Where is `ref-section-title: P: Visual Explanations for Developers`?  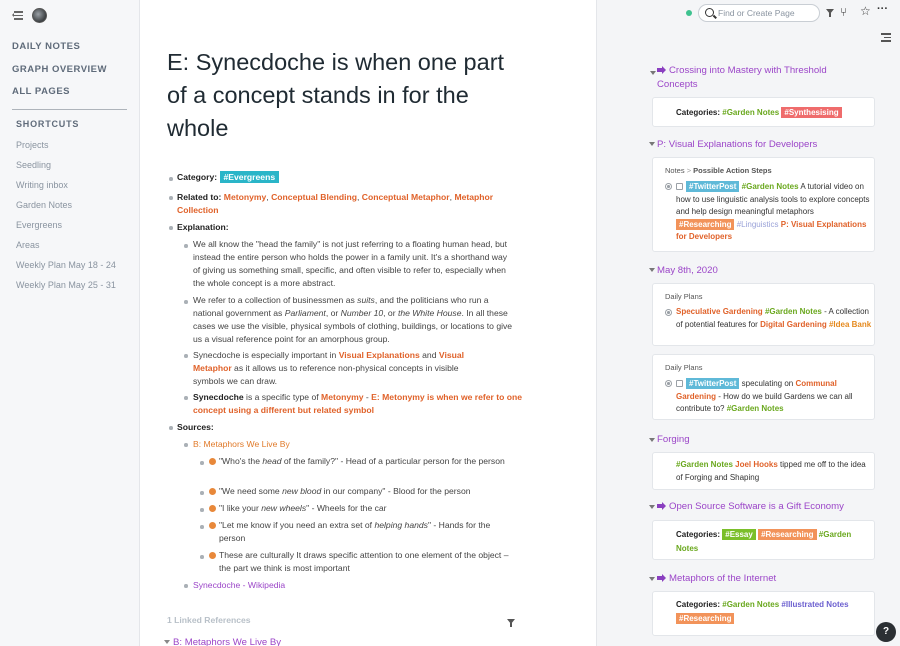
ref-section-title: P: Visual Explanations for Developers is located at coordinates (737, 145).